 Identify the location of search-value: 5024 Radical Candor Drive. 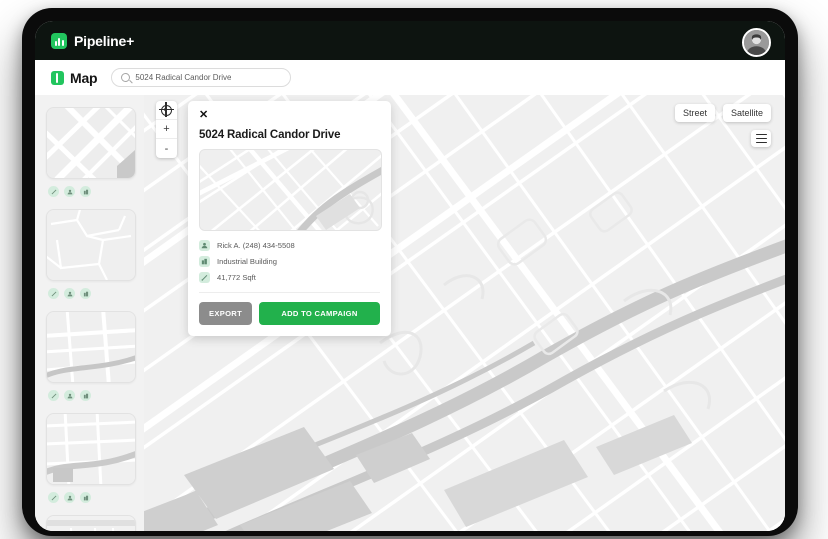
(183, 77).